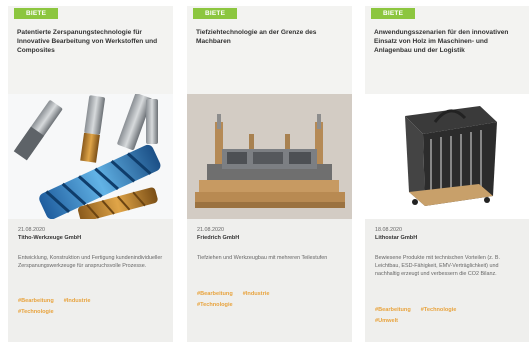 Image resolution: width=529 pixels, height=346 pixels. I want to click on card-company: Friedrich GmbH, so click(218, 238).